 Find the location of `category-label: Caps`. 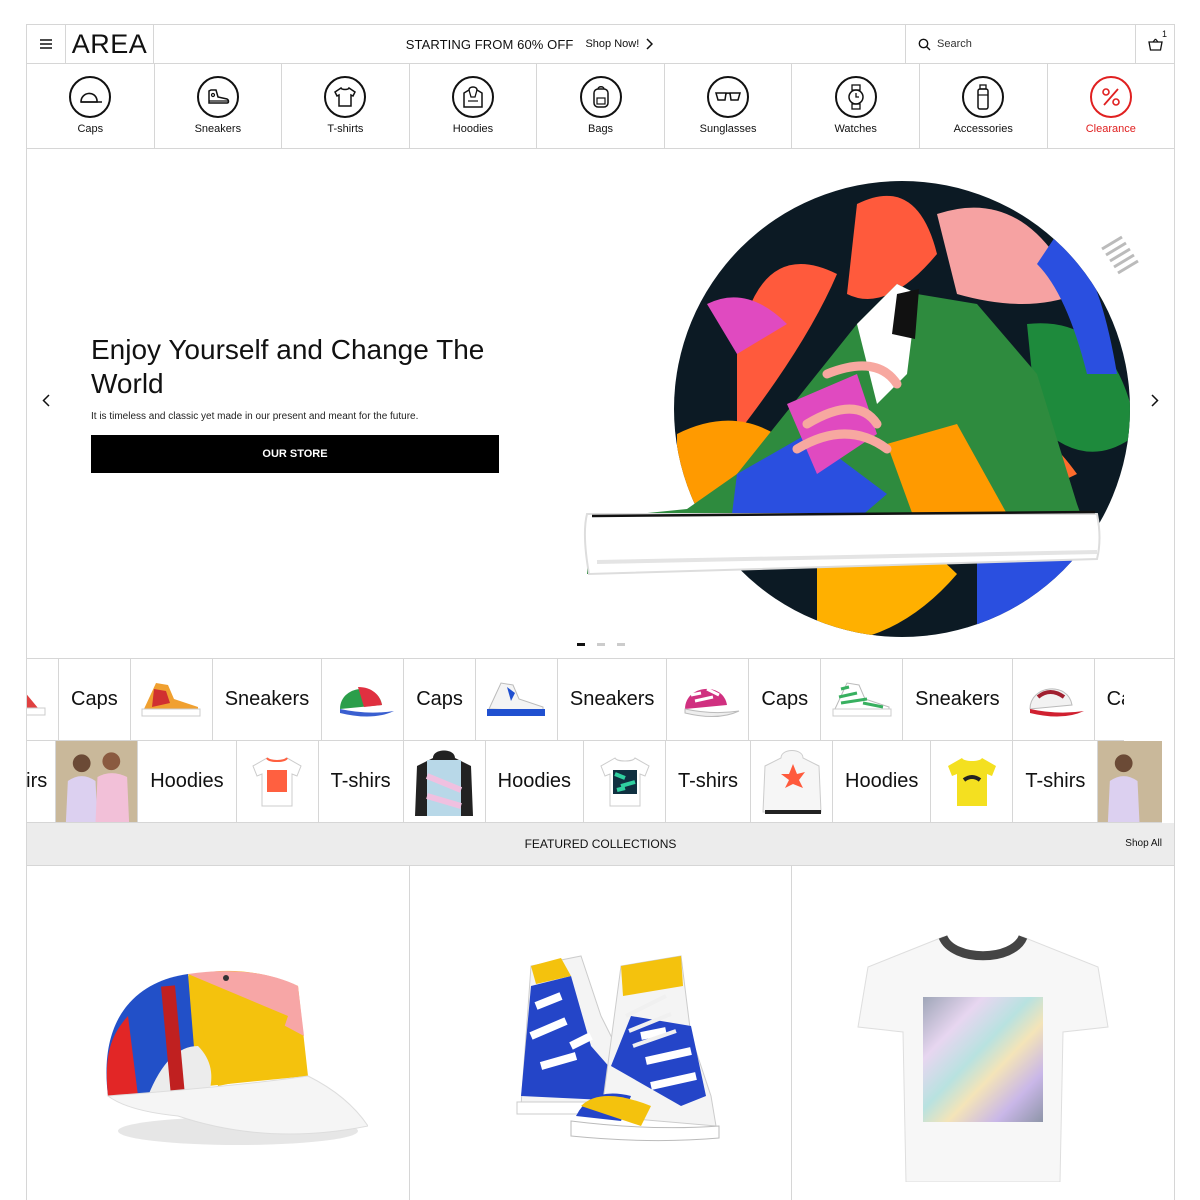

category-label: Caps is located at coordinates (90, 129).